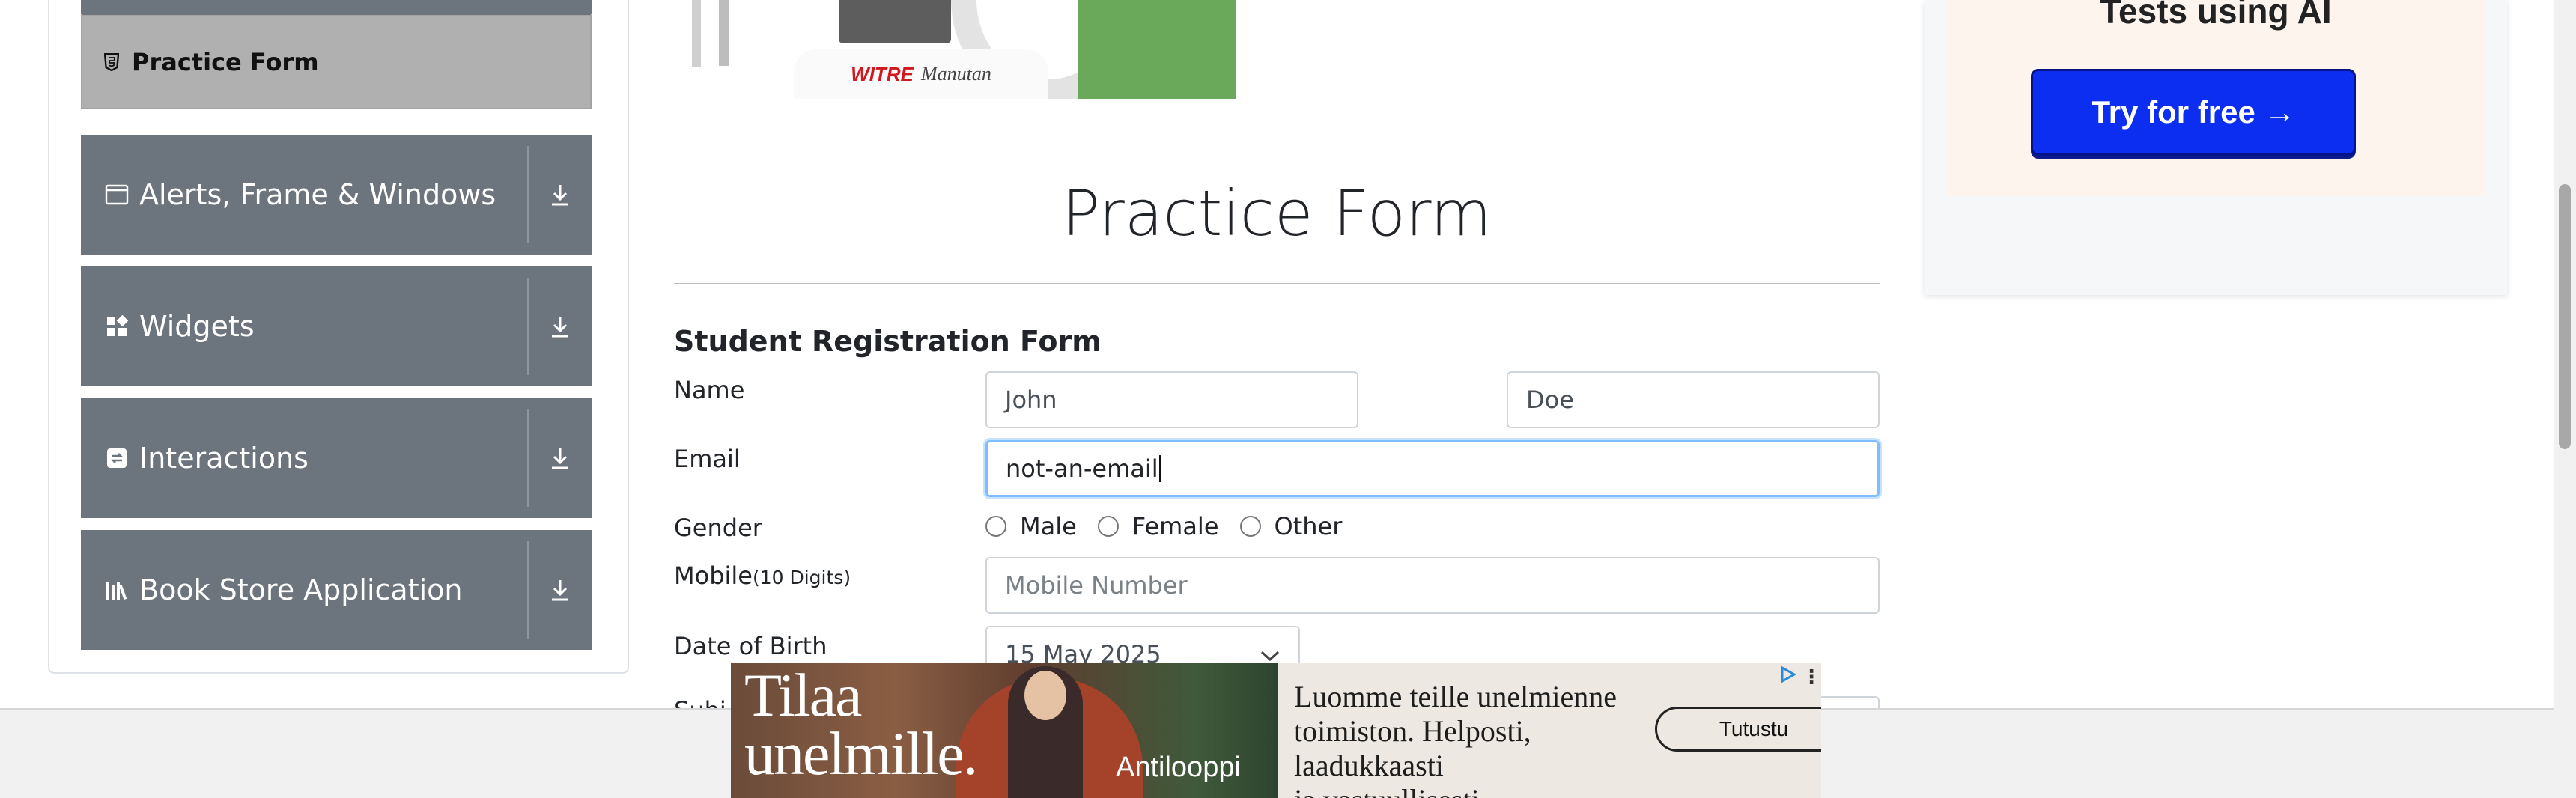  What do you see at coordinates (111, 62) in the screenshot?
I see `html5-icon` at bounding box center [111, 62].